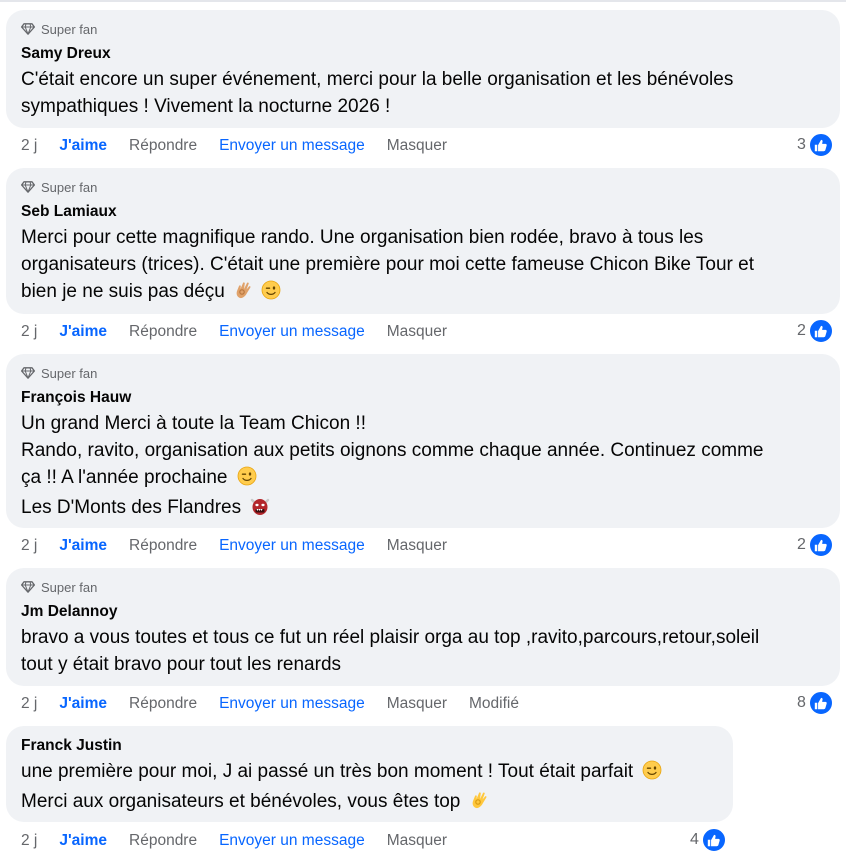  Describe the element at coordinates (494, 704) in the screenshot. I see `edited-label: Modifié` at that location.